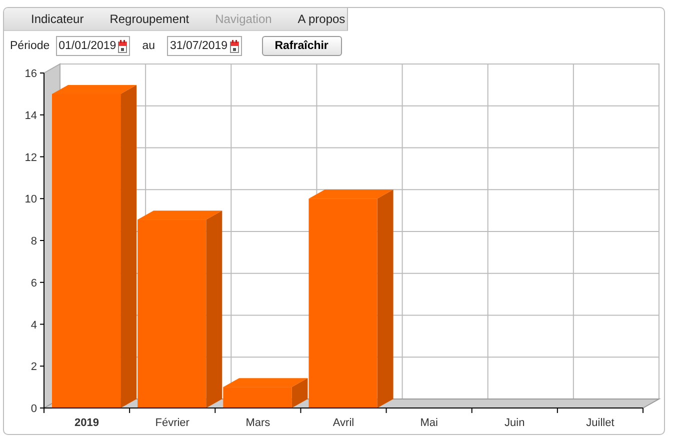 The width and height of the screenshot is (675, 444). What do you see at coordinates (33, 409) in the screenshot?
I see `y-tick-label: 0` at bounding box center [33, 409].